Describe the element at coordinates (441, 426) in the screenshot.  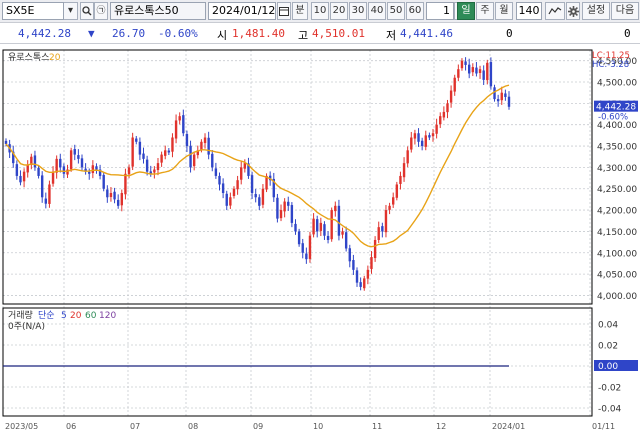
I see `x-tick-label: 12` at that location.